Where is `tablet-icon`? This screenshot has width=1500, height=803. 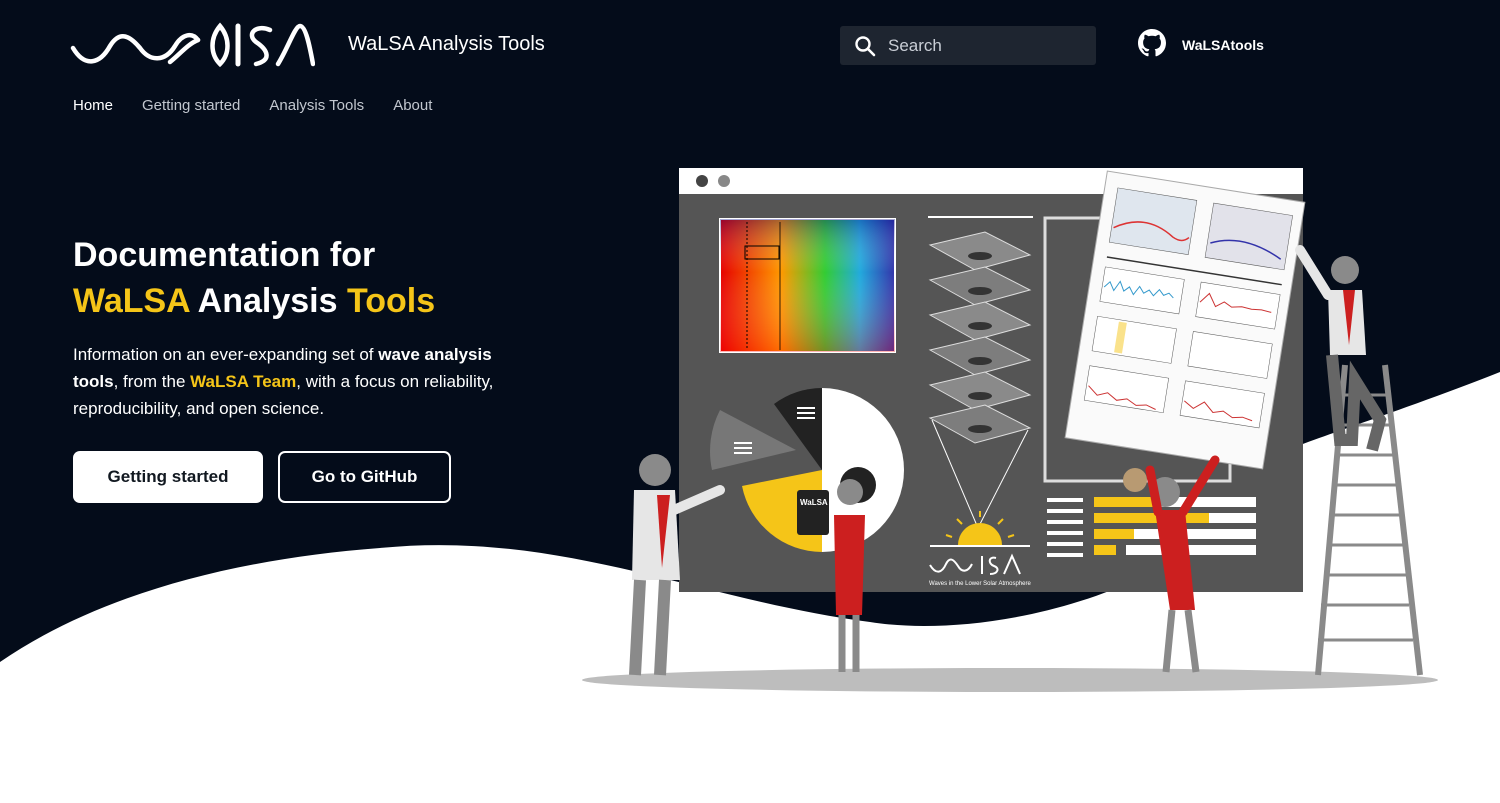
tablet-icon is located at coordinates (813, 512).